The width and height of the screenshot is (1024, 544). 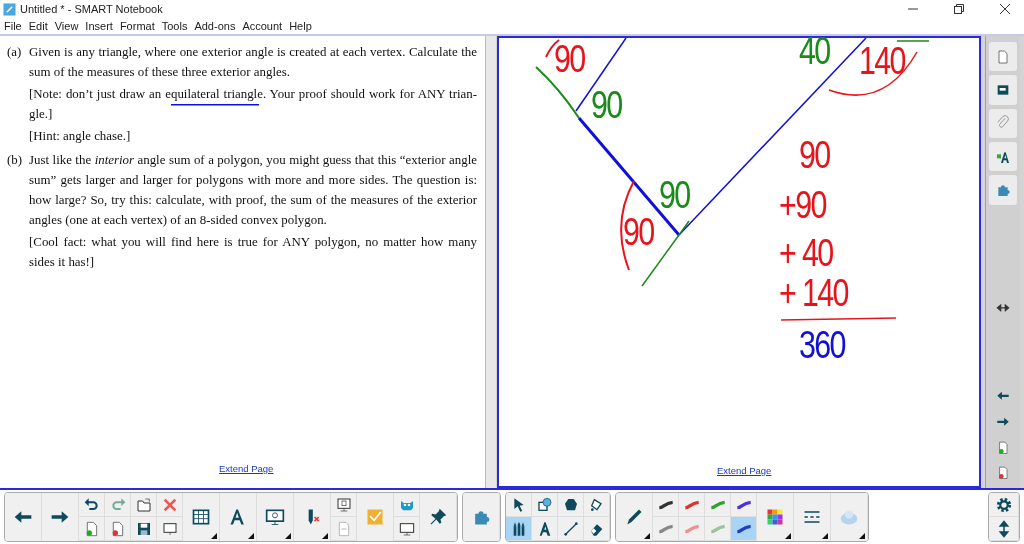 I want to click on scrollbar-track, so click(x=491, y=262).